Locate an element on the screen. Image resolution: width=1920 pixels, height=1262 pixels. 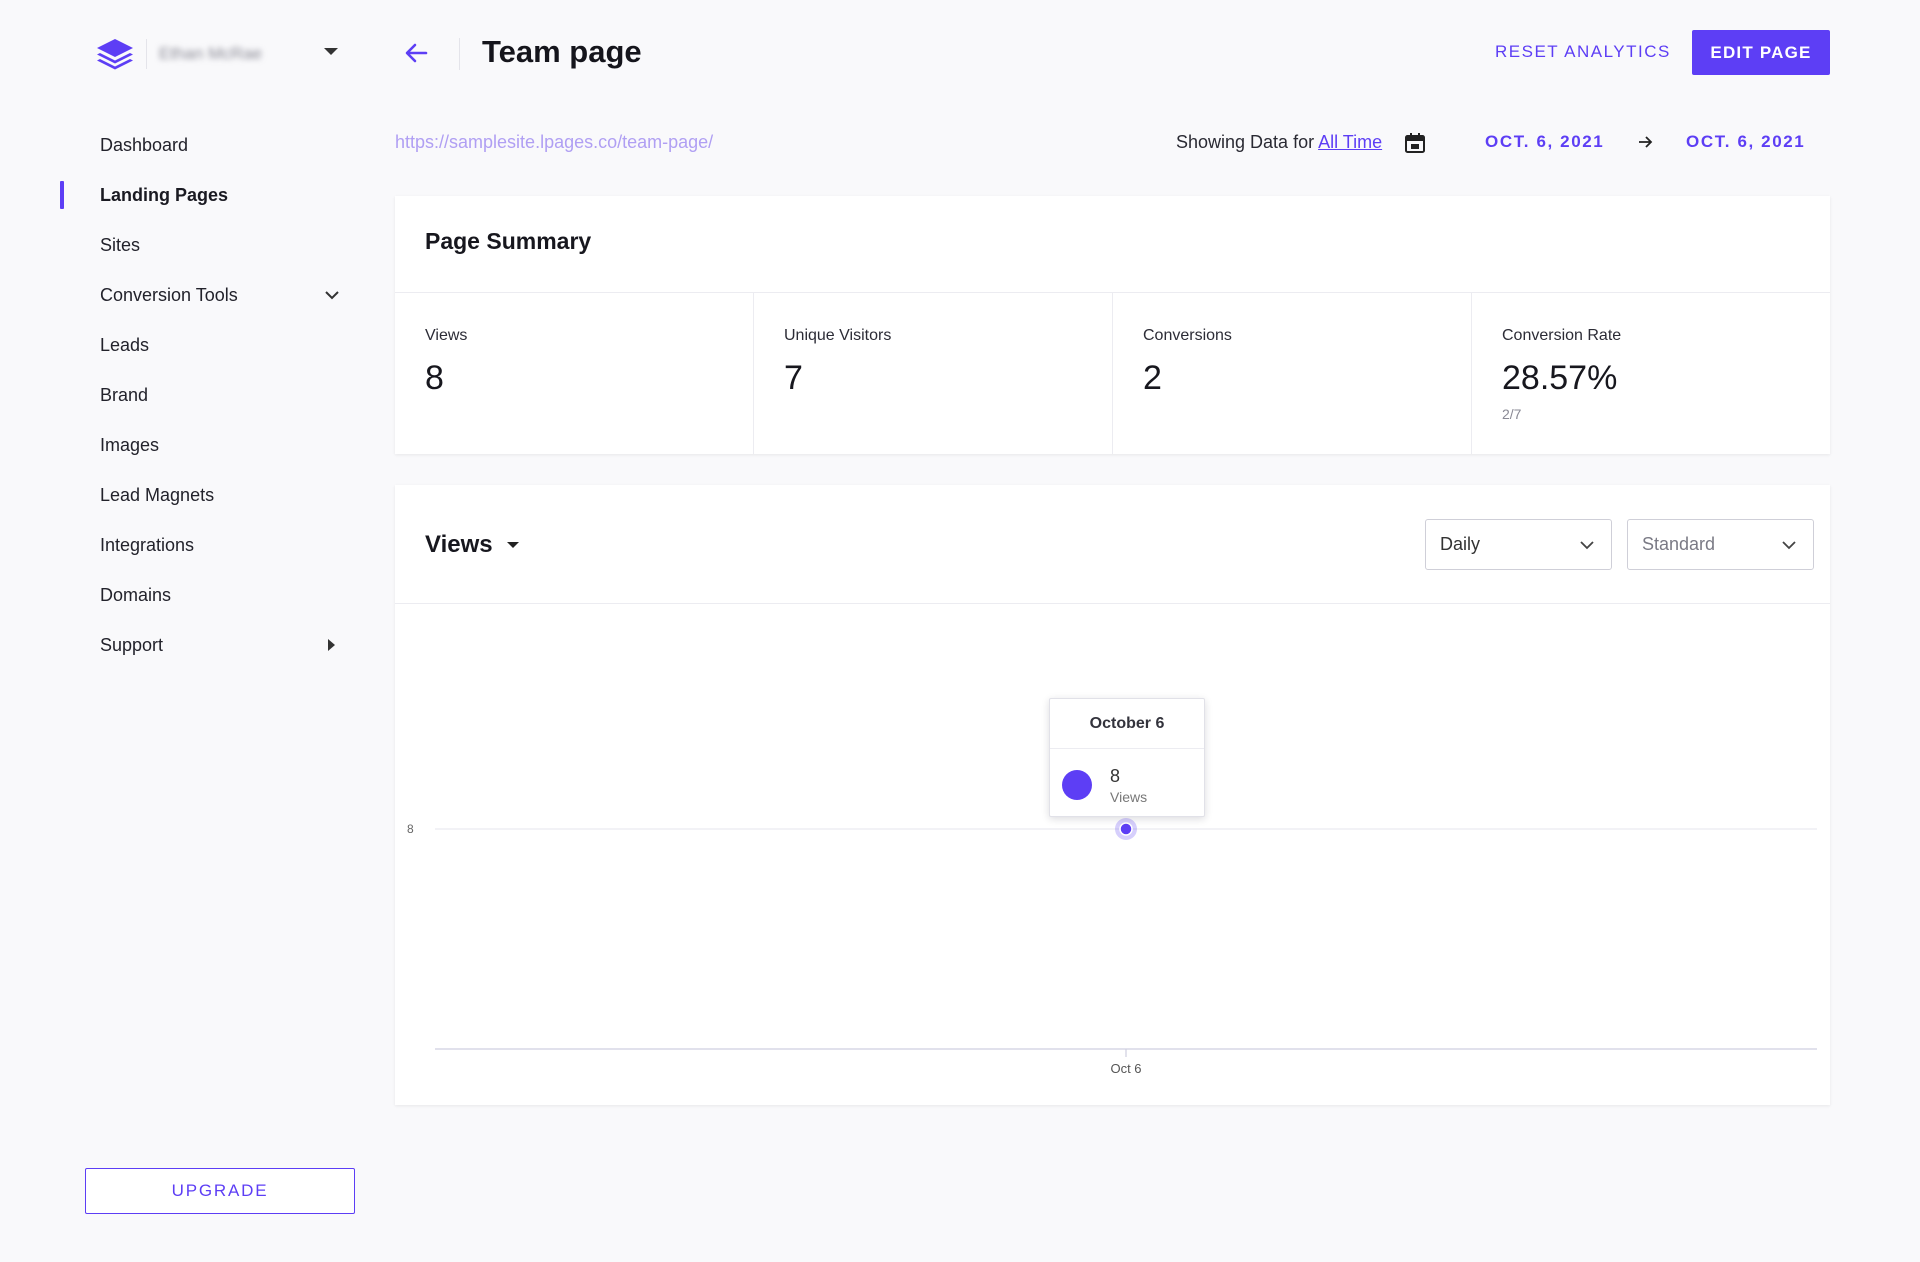
sidebar-item-label: Domains is located at coordinates (136, 594).